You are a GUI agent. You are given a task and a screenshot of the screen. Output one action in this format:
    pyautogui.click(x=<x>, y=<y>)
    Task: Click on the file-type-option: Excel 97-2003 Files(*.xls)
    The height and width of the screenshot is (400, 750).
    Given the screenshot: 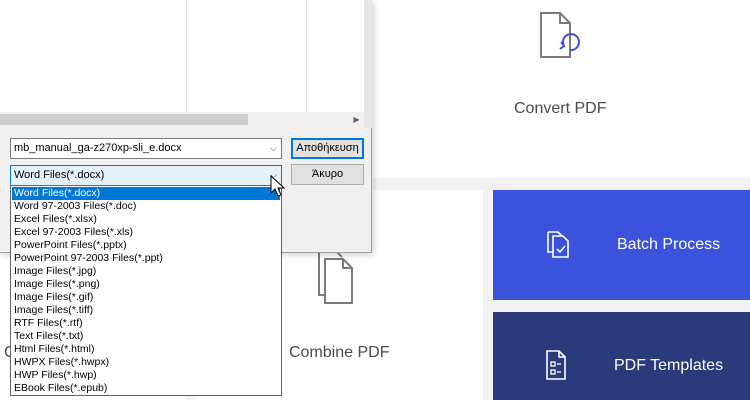 What is the action you would take?
    pyautogui.click(x=146, y=232)
    